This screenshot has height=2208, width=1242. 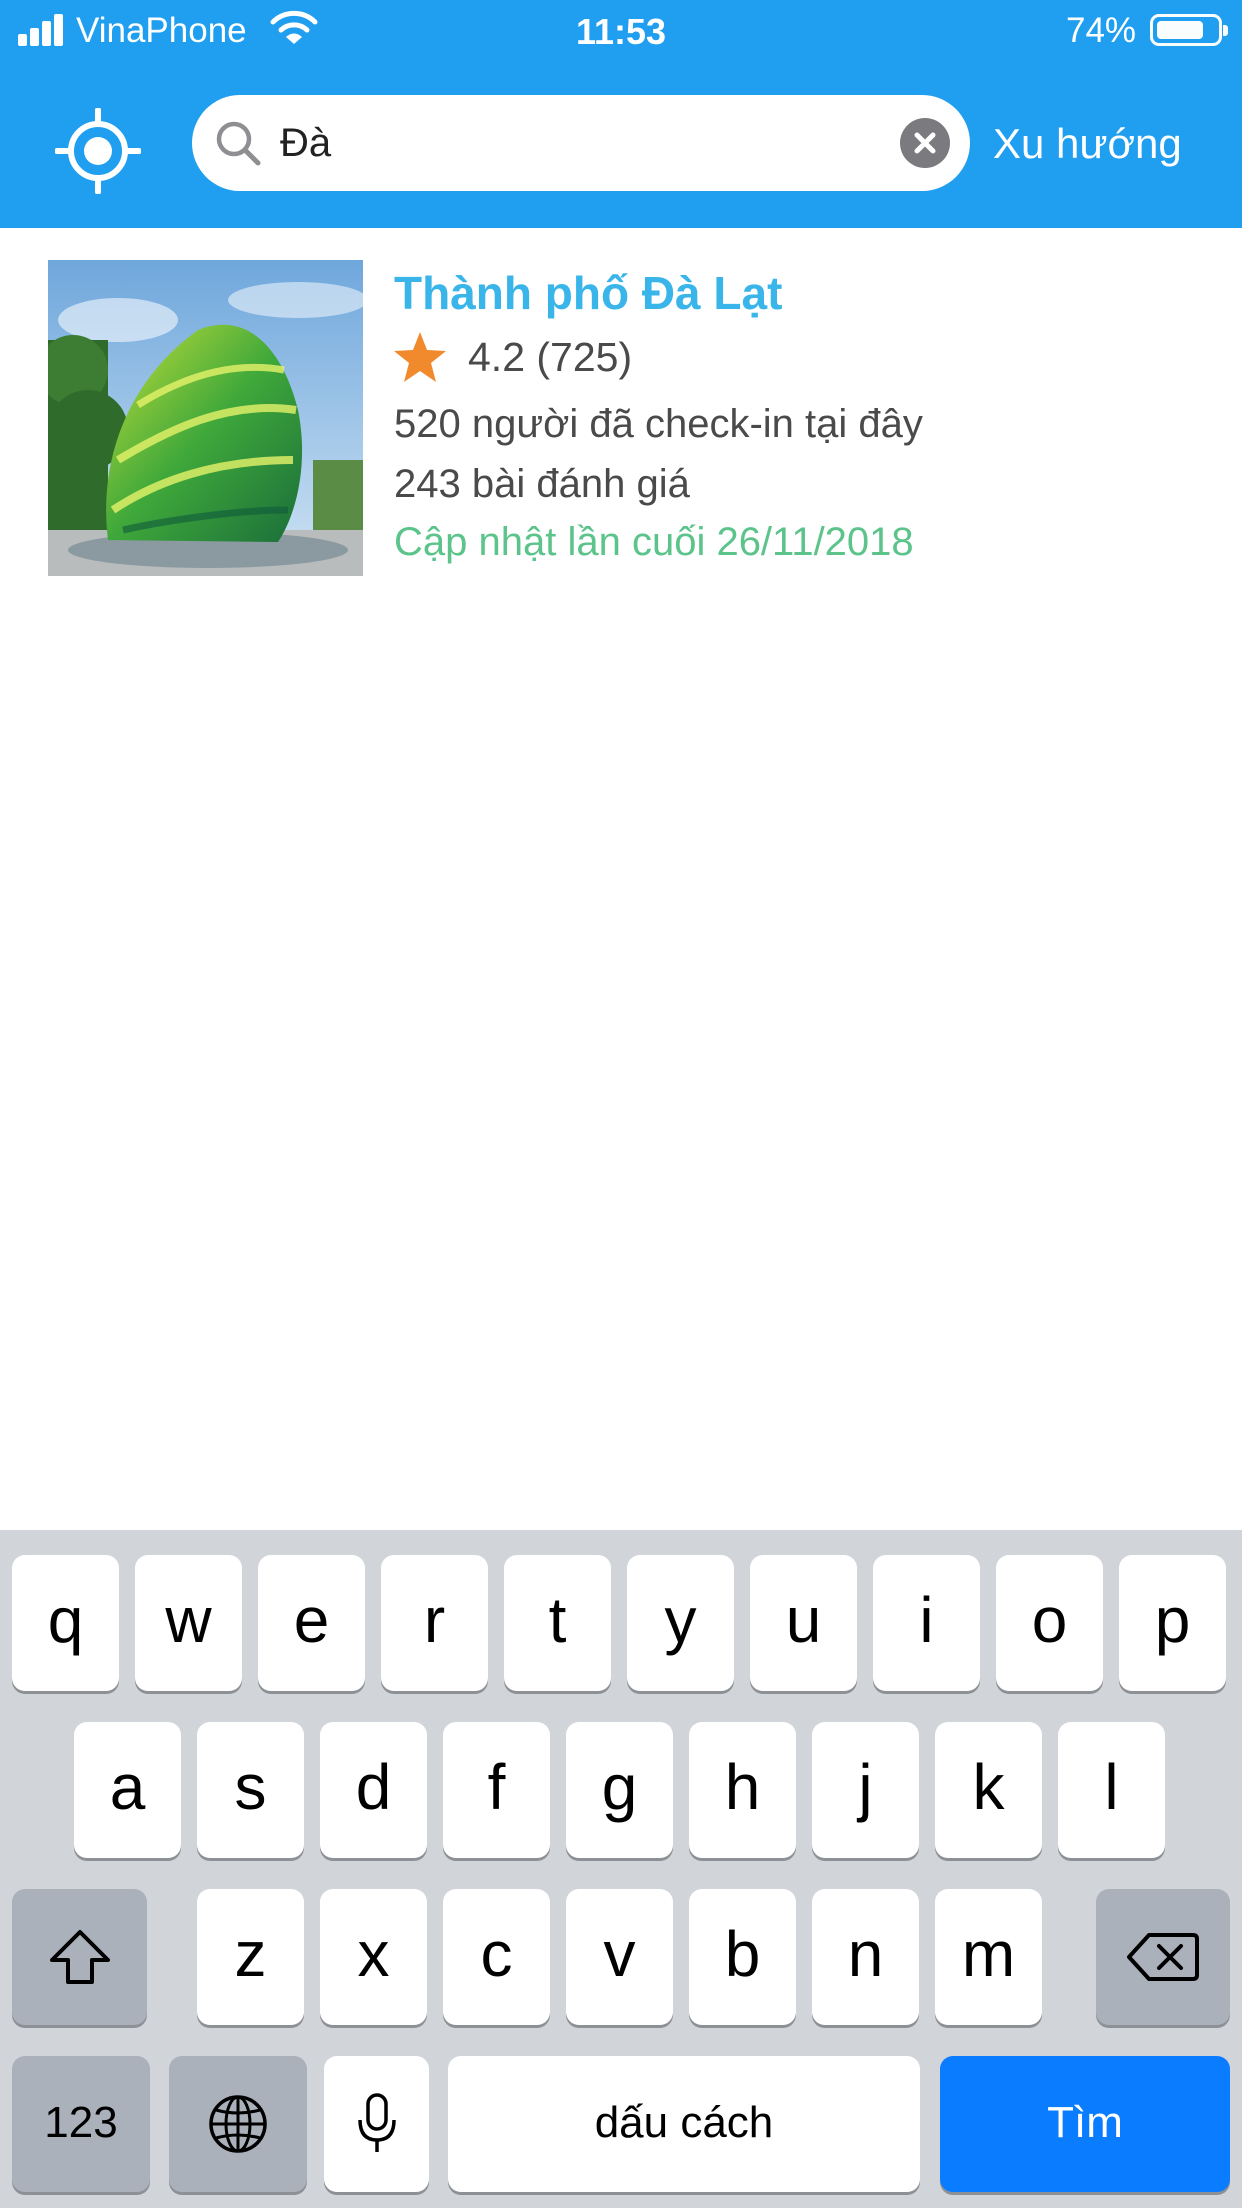 I want to click on backspace-key, so click(x=1163, y=1957).